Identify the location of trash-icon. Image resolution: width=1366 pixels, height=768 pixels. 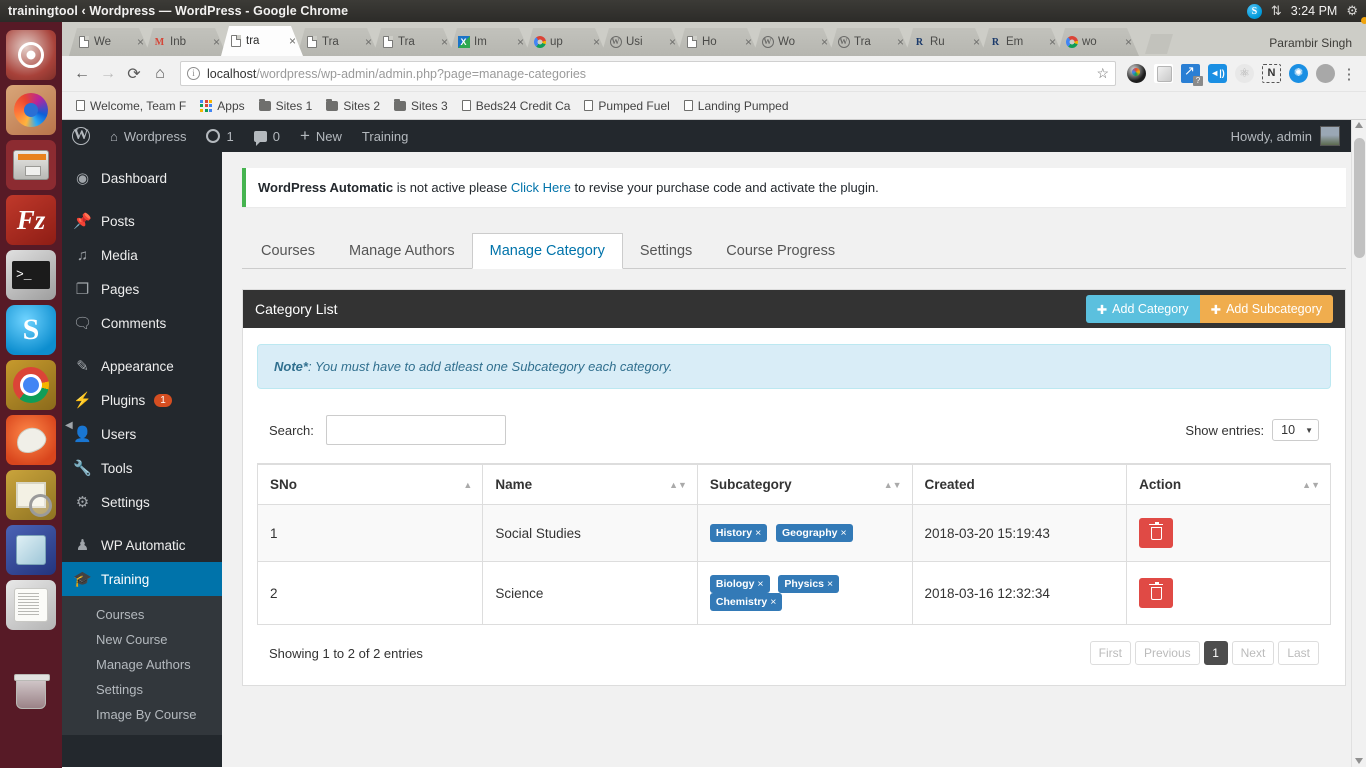
(31, 693).